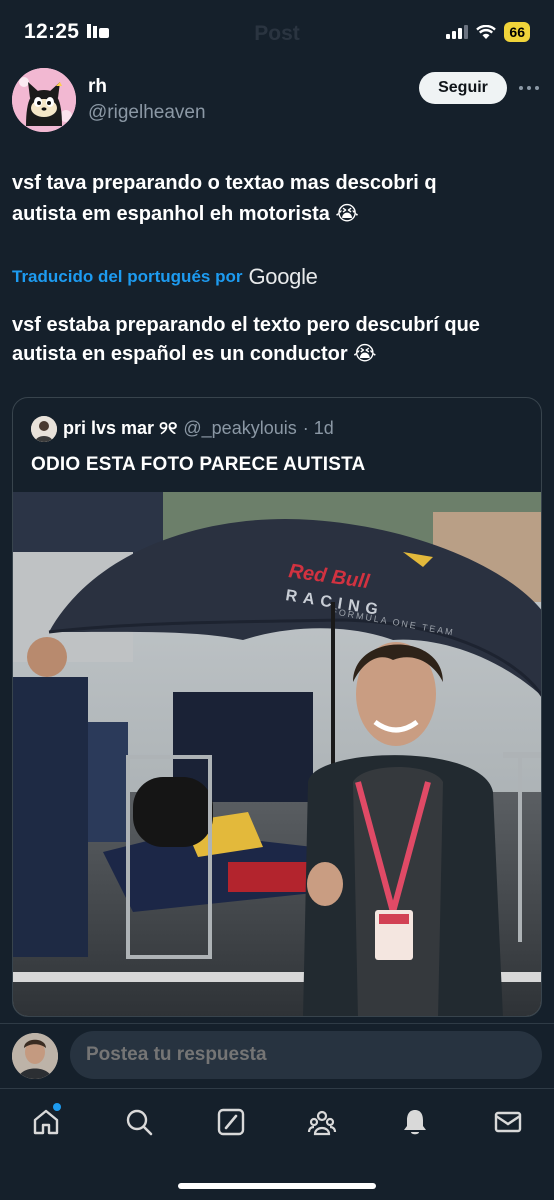 The width and height of the screenshot is (554, 1200). Describe the element at coordinates (240, 428) in the screenshot. I see `quote-author-handle: @_peakylouis` at that location.